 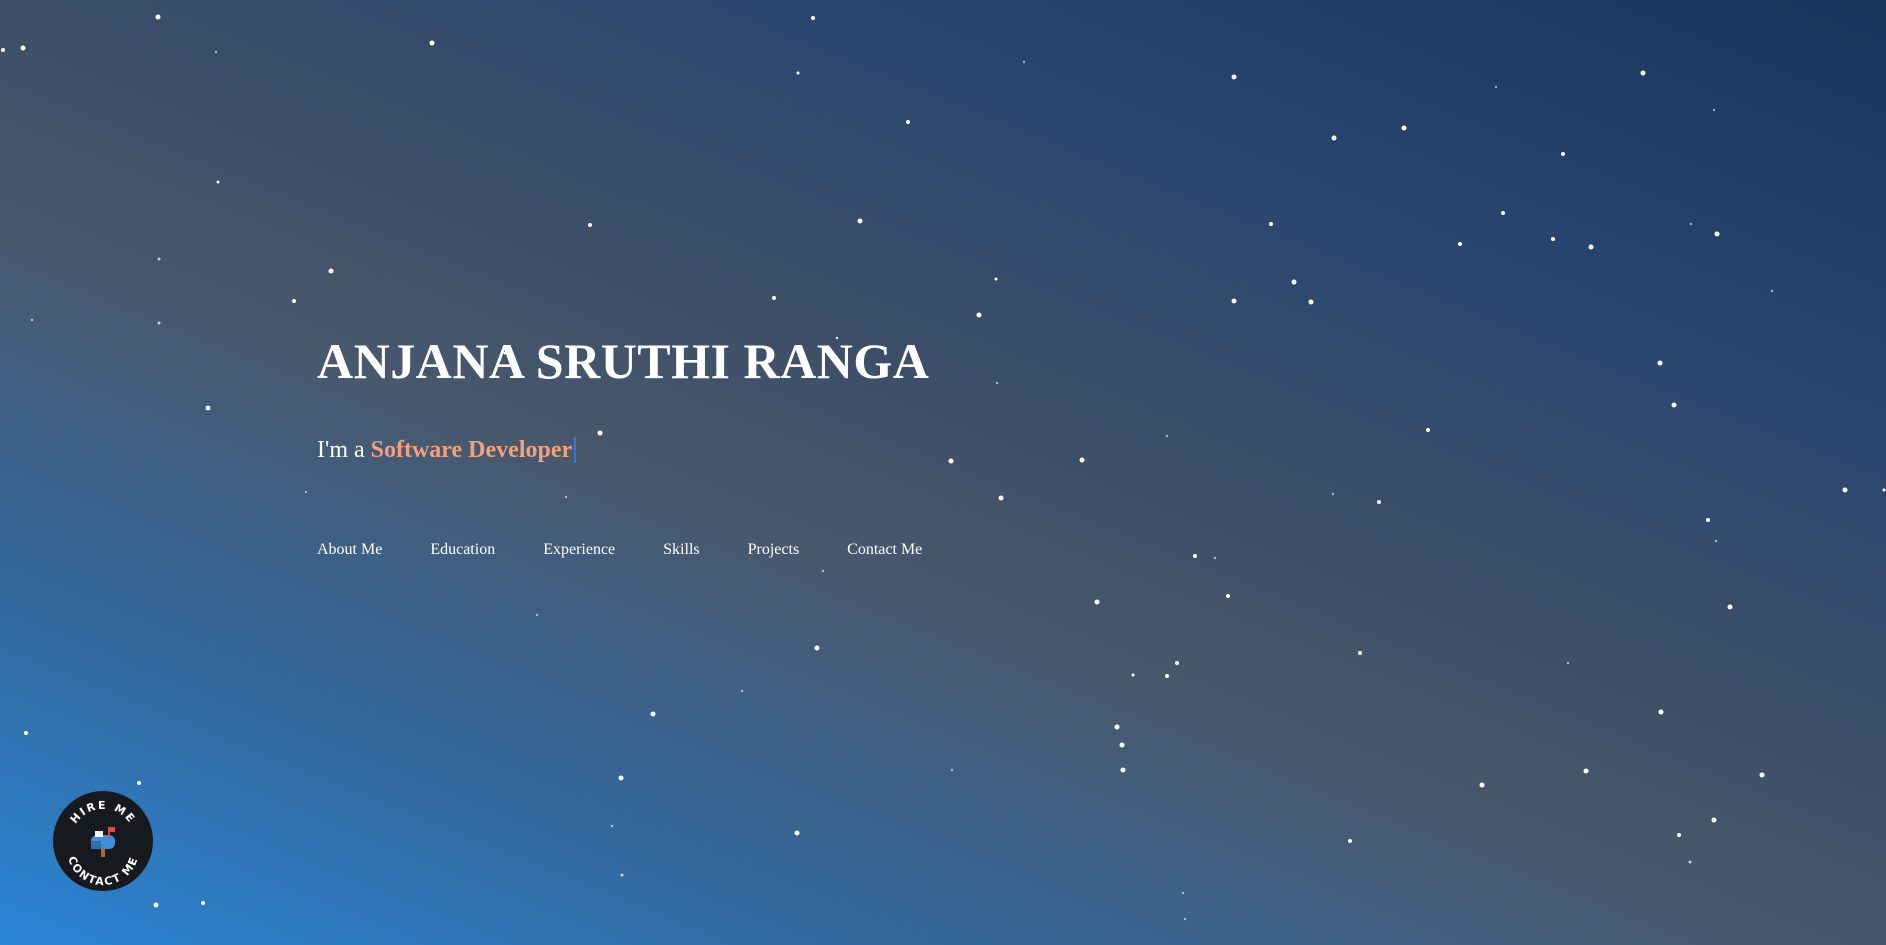 I want to click on hire-me-button: HIRE ME CONTACT ME, so click(x=103, y=841).